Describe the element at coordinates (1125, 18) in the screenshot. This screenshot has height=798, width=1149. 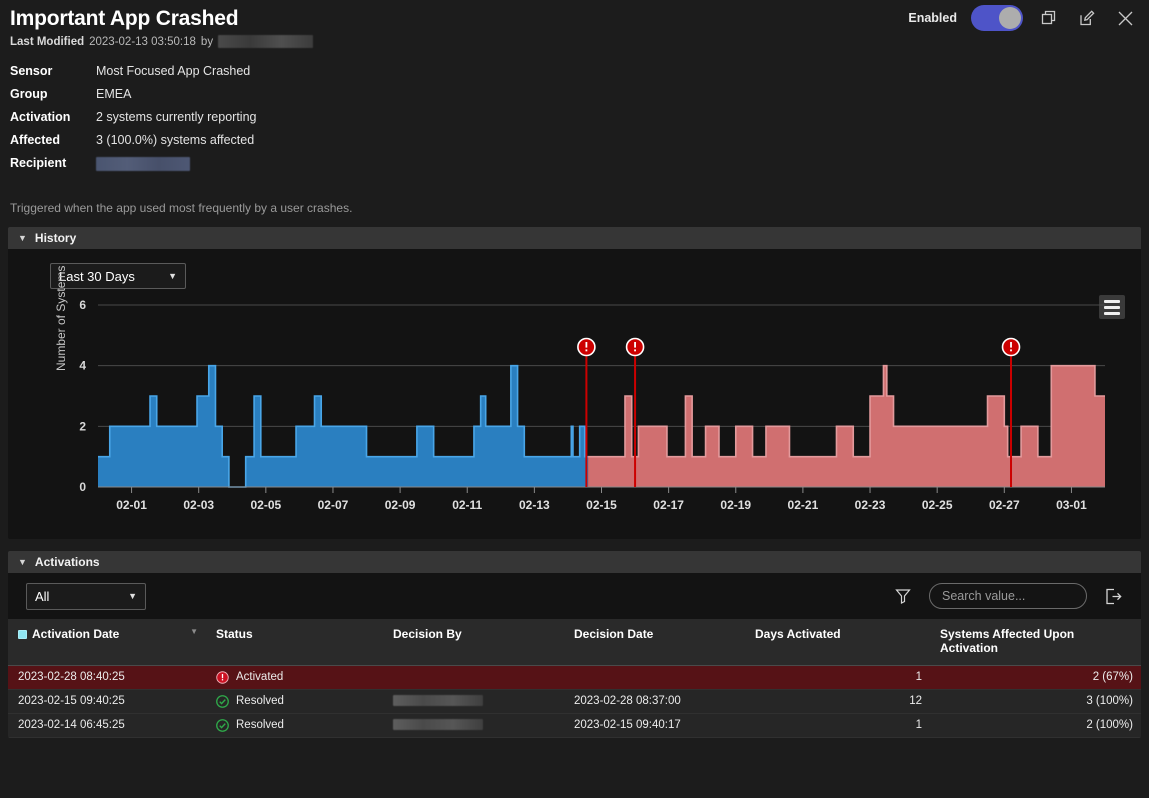
I see `close-icon` at that location.